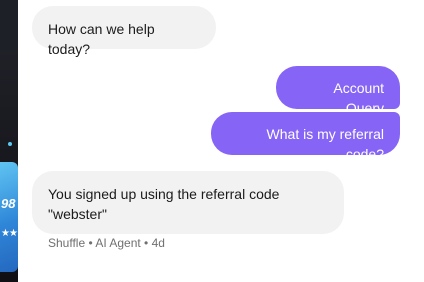 Image resolution: width=424 pixels, height=282 pixels. Describe the element at coordinates (9, 25) in the screenshot. I see `background-header` at that location.